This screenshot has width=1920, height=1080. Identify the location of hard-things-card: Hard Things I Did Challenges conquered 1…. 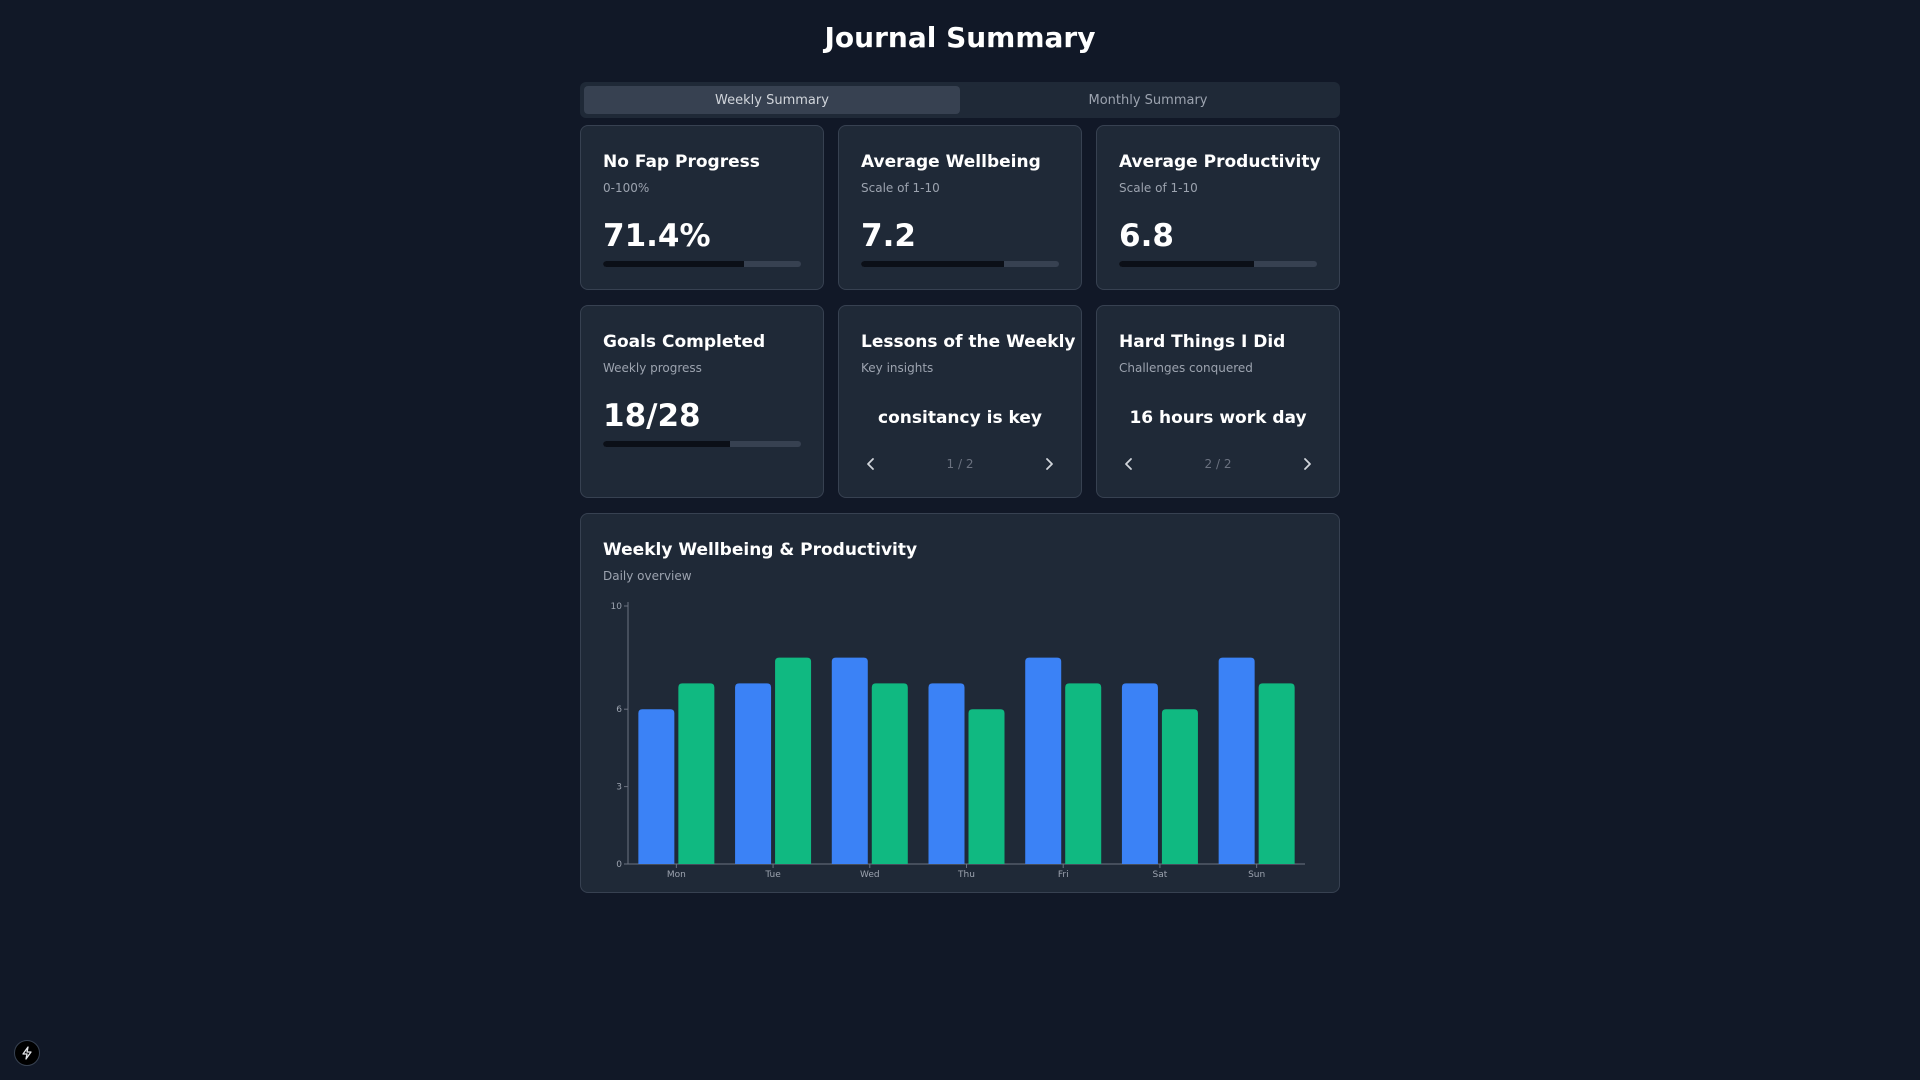
(1218, 401).